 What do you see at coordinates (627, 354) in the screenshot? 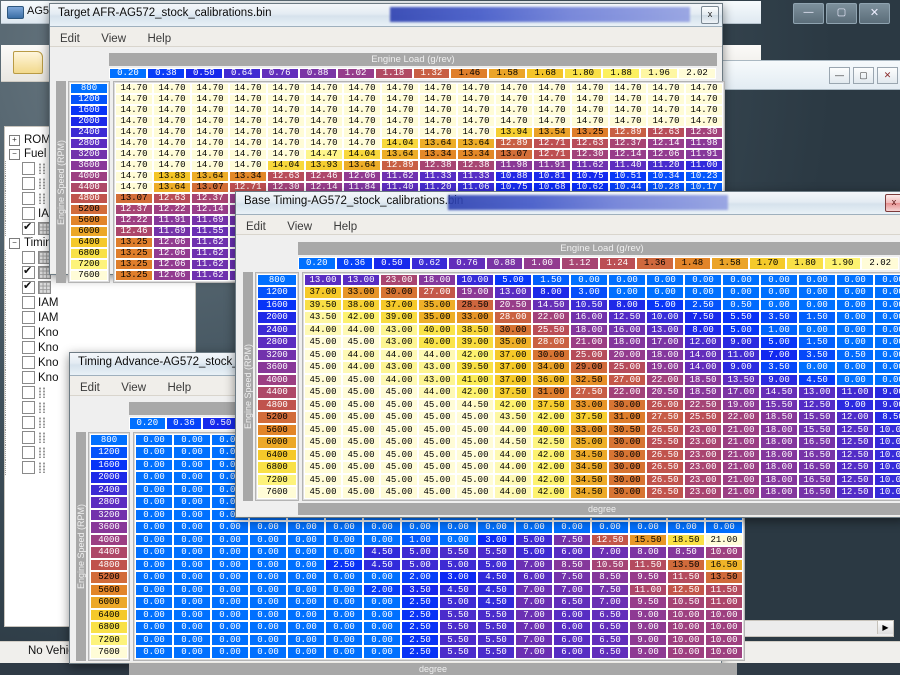
I see `data-cell: 20.00` at bounding box center [627, 354].